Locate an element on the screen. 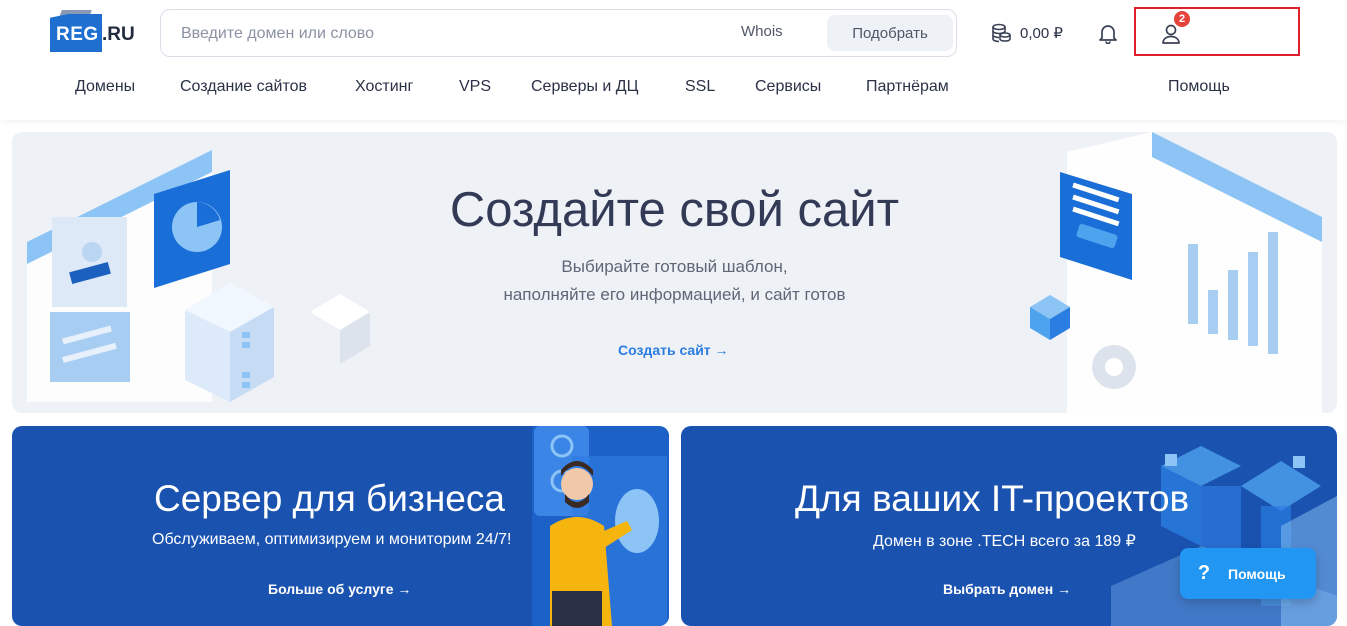 The image size is (1347, 626). user-account-button: 2 is located at coordinates (1217, 31).